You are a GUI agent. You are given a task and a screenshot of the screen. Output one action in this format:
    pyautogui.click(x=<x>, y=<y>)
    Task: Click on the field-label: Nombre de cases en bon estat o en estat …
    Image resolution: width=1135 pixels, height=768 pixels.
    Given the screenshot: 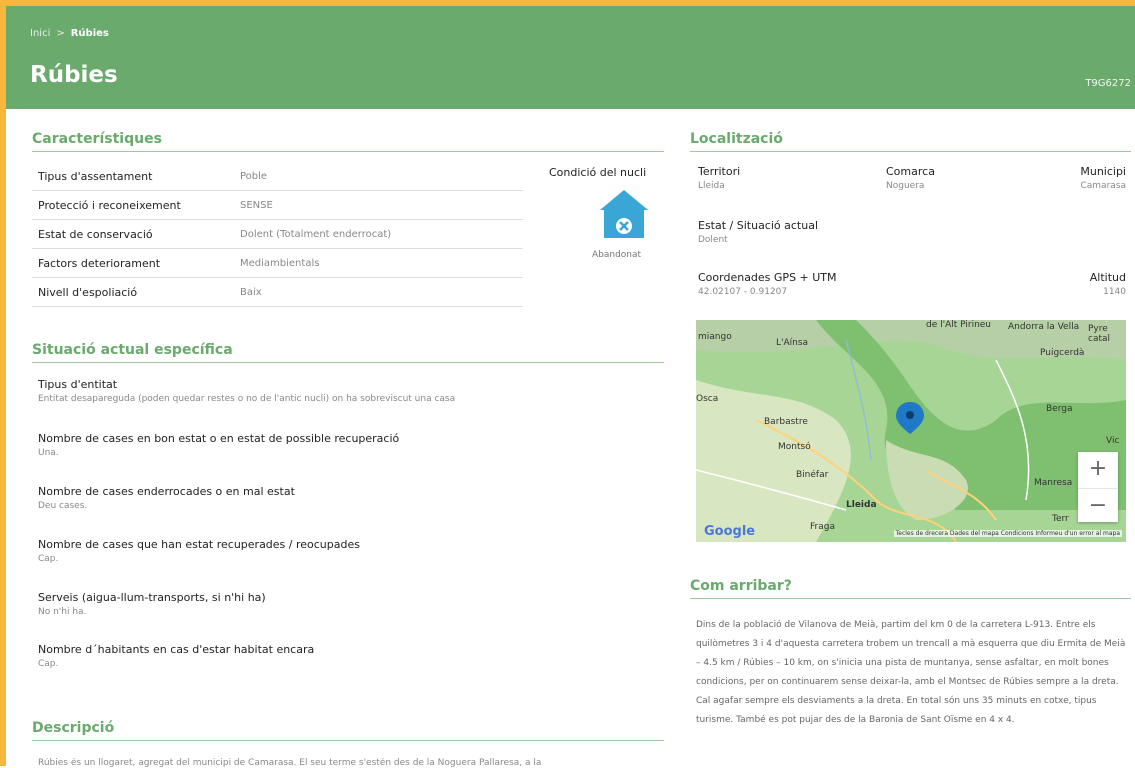 What is the action you would take?
    pyautogui.click(x=219, y=438)
    